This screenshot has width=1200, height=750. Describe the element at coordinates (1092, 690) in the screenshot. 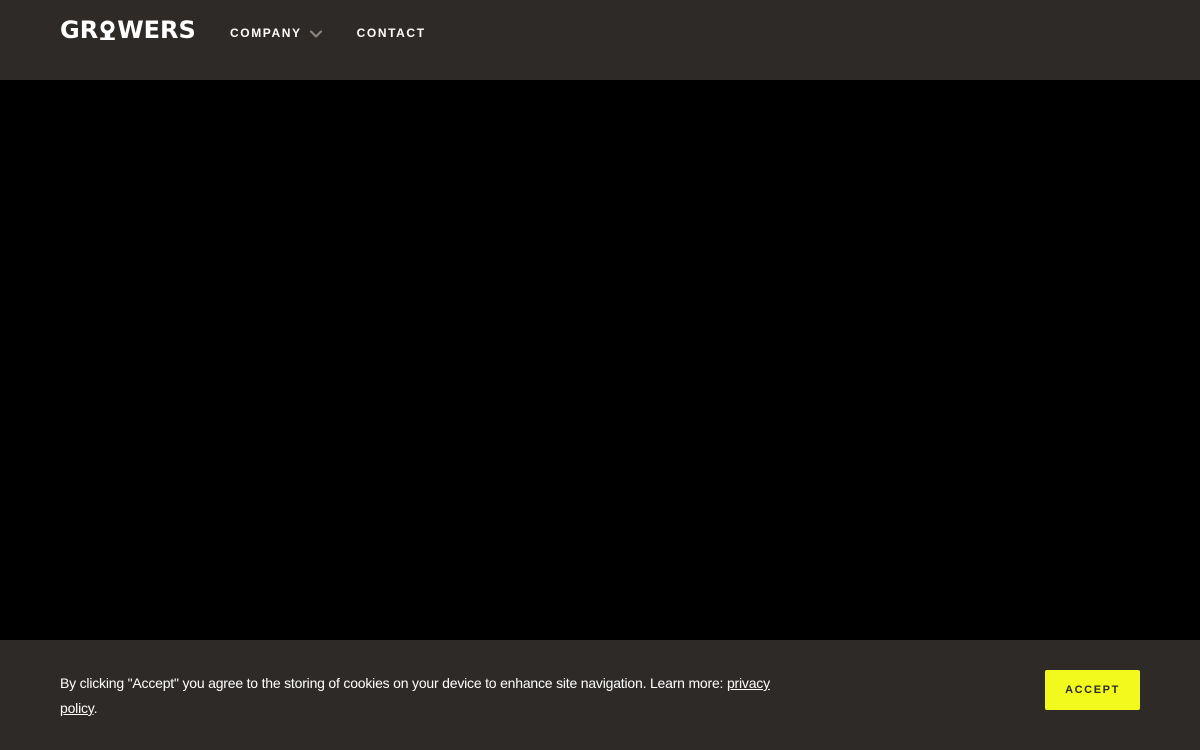

I see `accept-cookies-button: ACCEPT` at that location.